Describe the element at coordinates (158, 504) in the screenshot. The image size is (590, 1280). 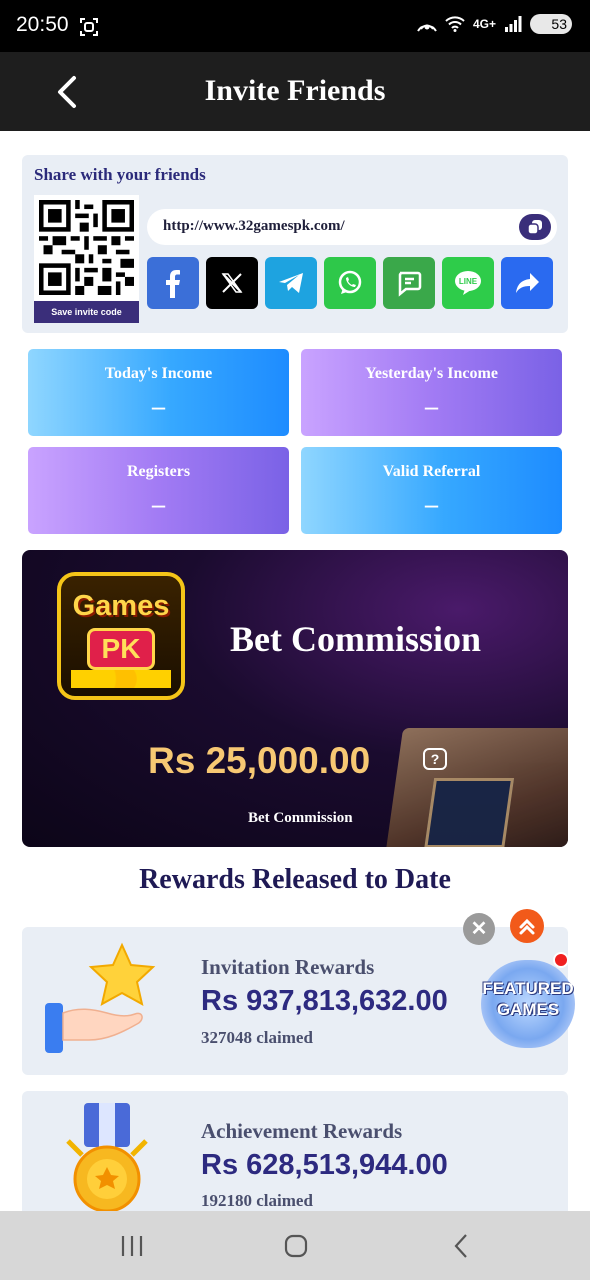
I see `registers-value: –` at that location.